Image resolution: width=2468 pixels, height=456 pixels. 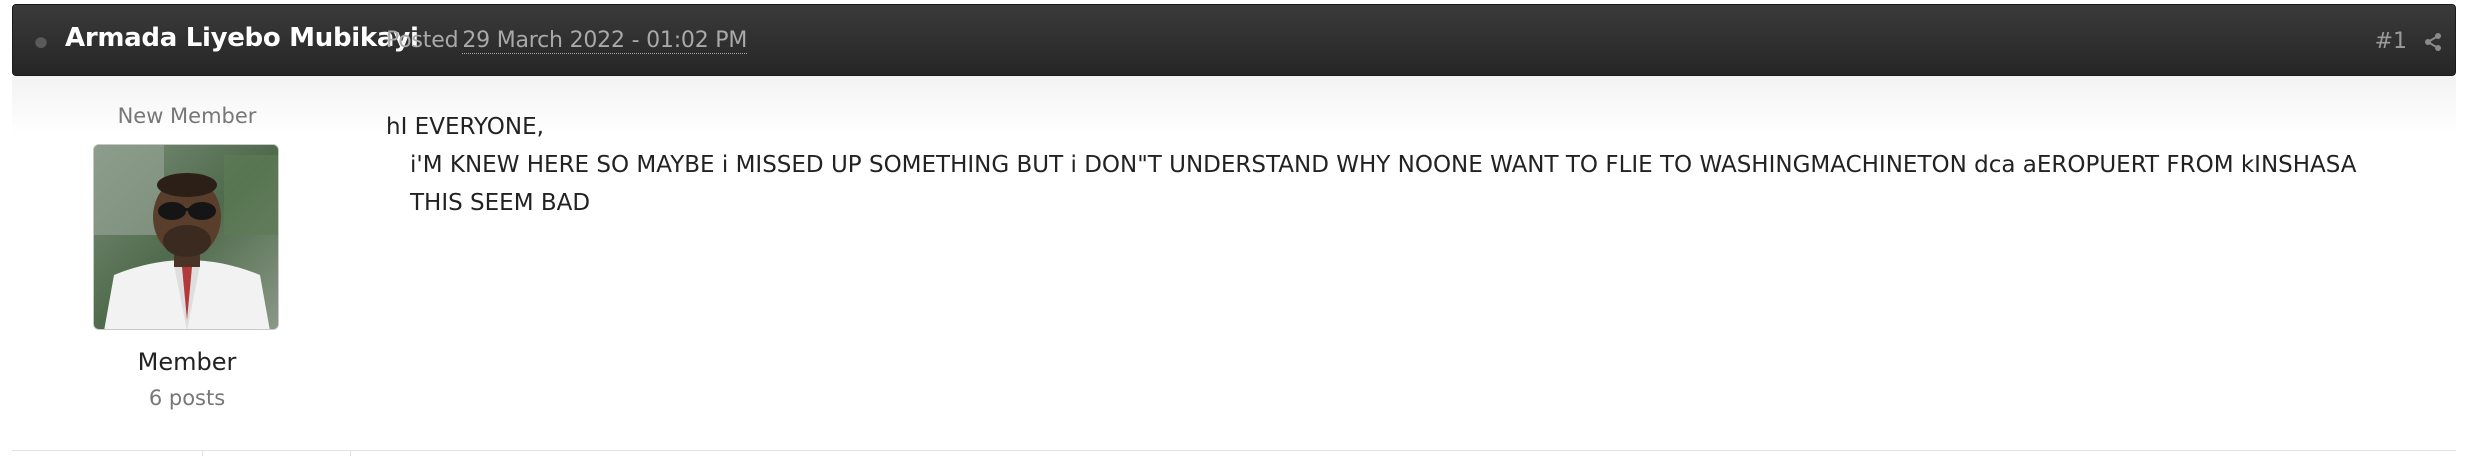 What do you see at coordinates (465, 127) in the screenshot?
I see `post-text-line: hI EVERYONE,` at bounding box center [465, 127].